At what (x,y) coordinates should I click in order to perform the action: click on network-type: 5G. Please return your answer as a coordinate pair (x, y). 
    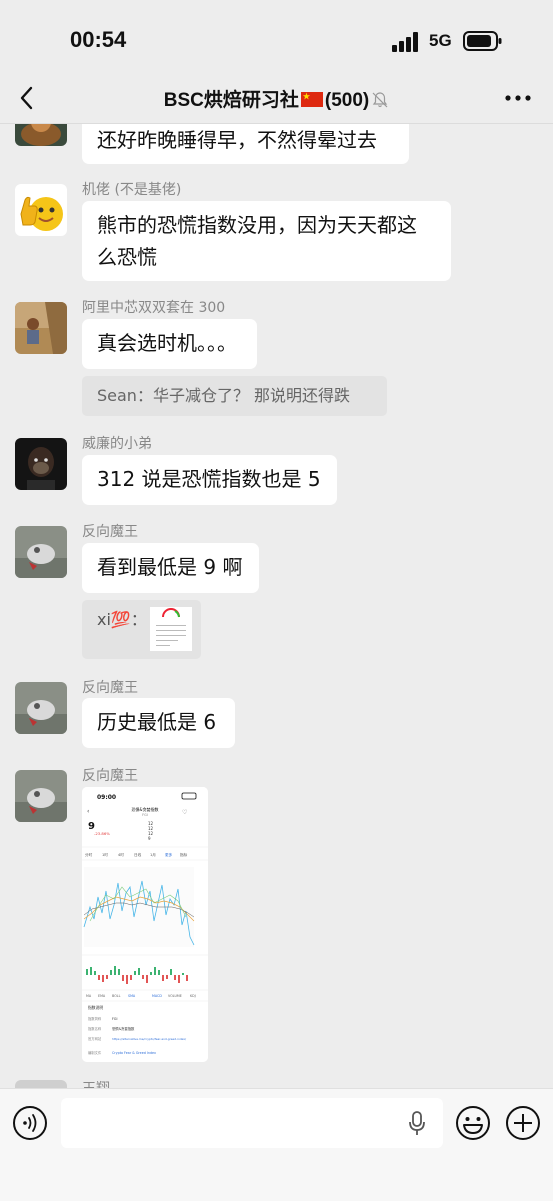
    Looking at the image, I should click on (440, 40).